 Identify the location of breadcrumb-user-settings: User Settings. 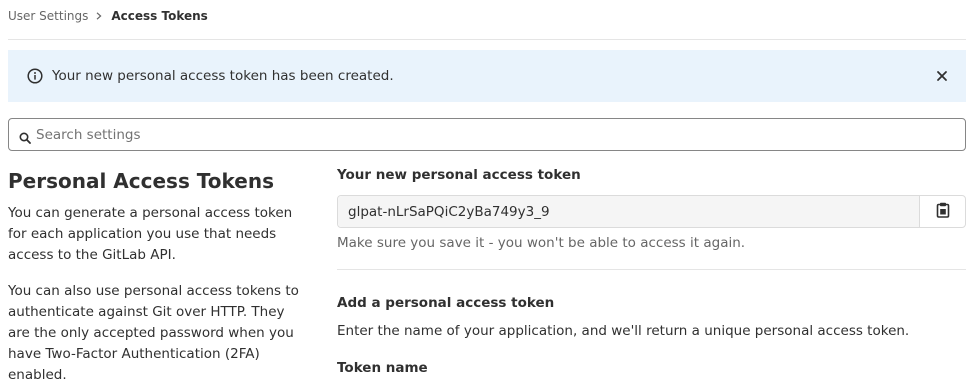
(48, 16).